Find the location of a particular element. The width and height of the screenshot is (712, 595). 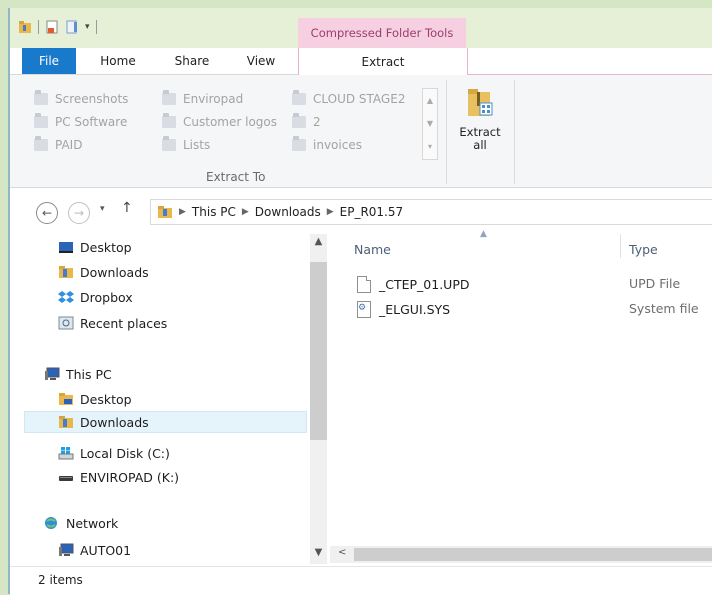

arrow-left-icon: ← is located at coordinates (47, 213).